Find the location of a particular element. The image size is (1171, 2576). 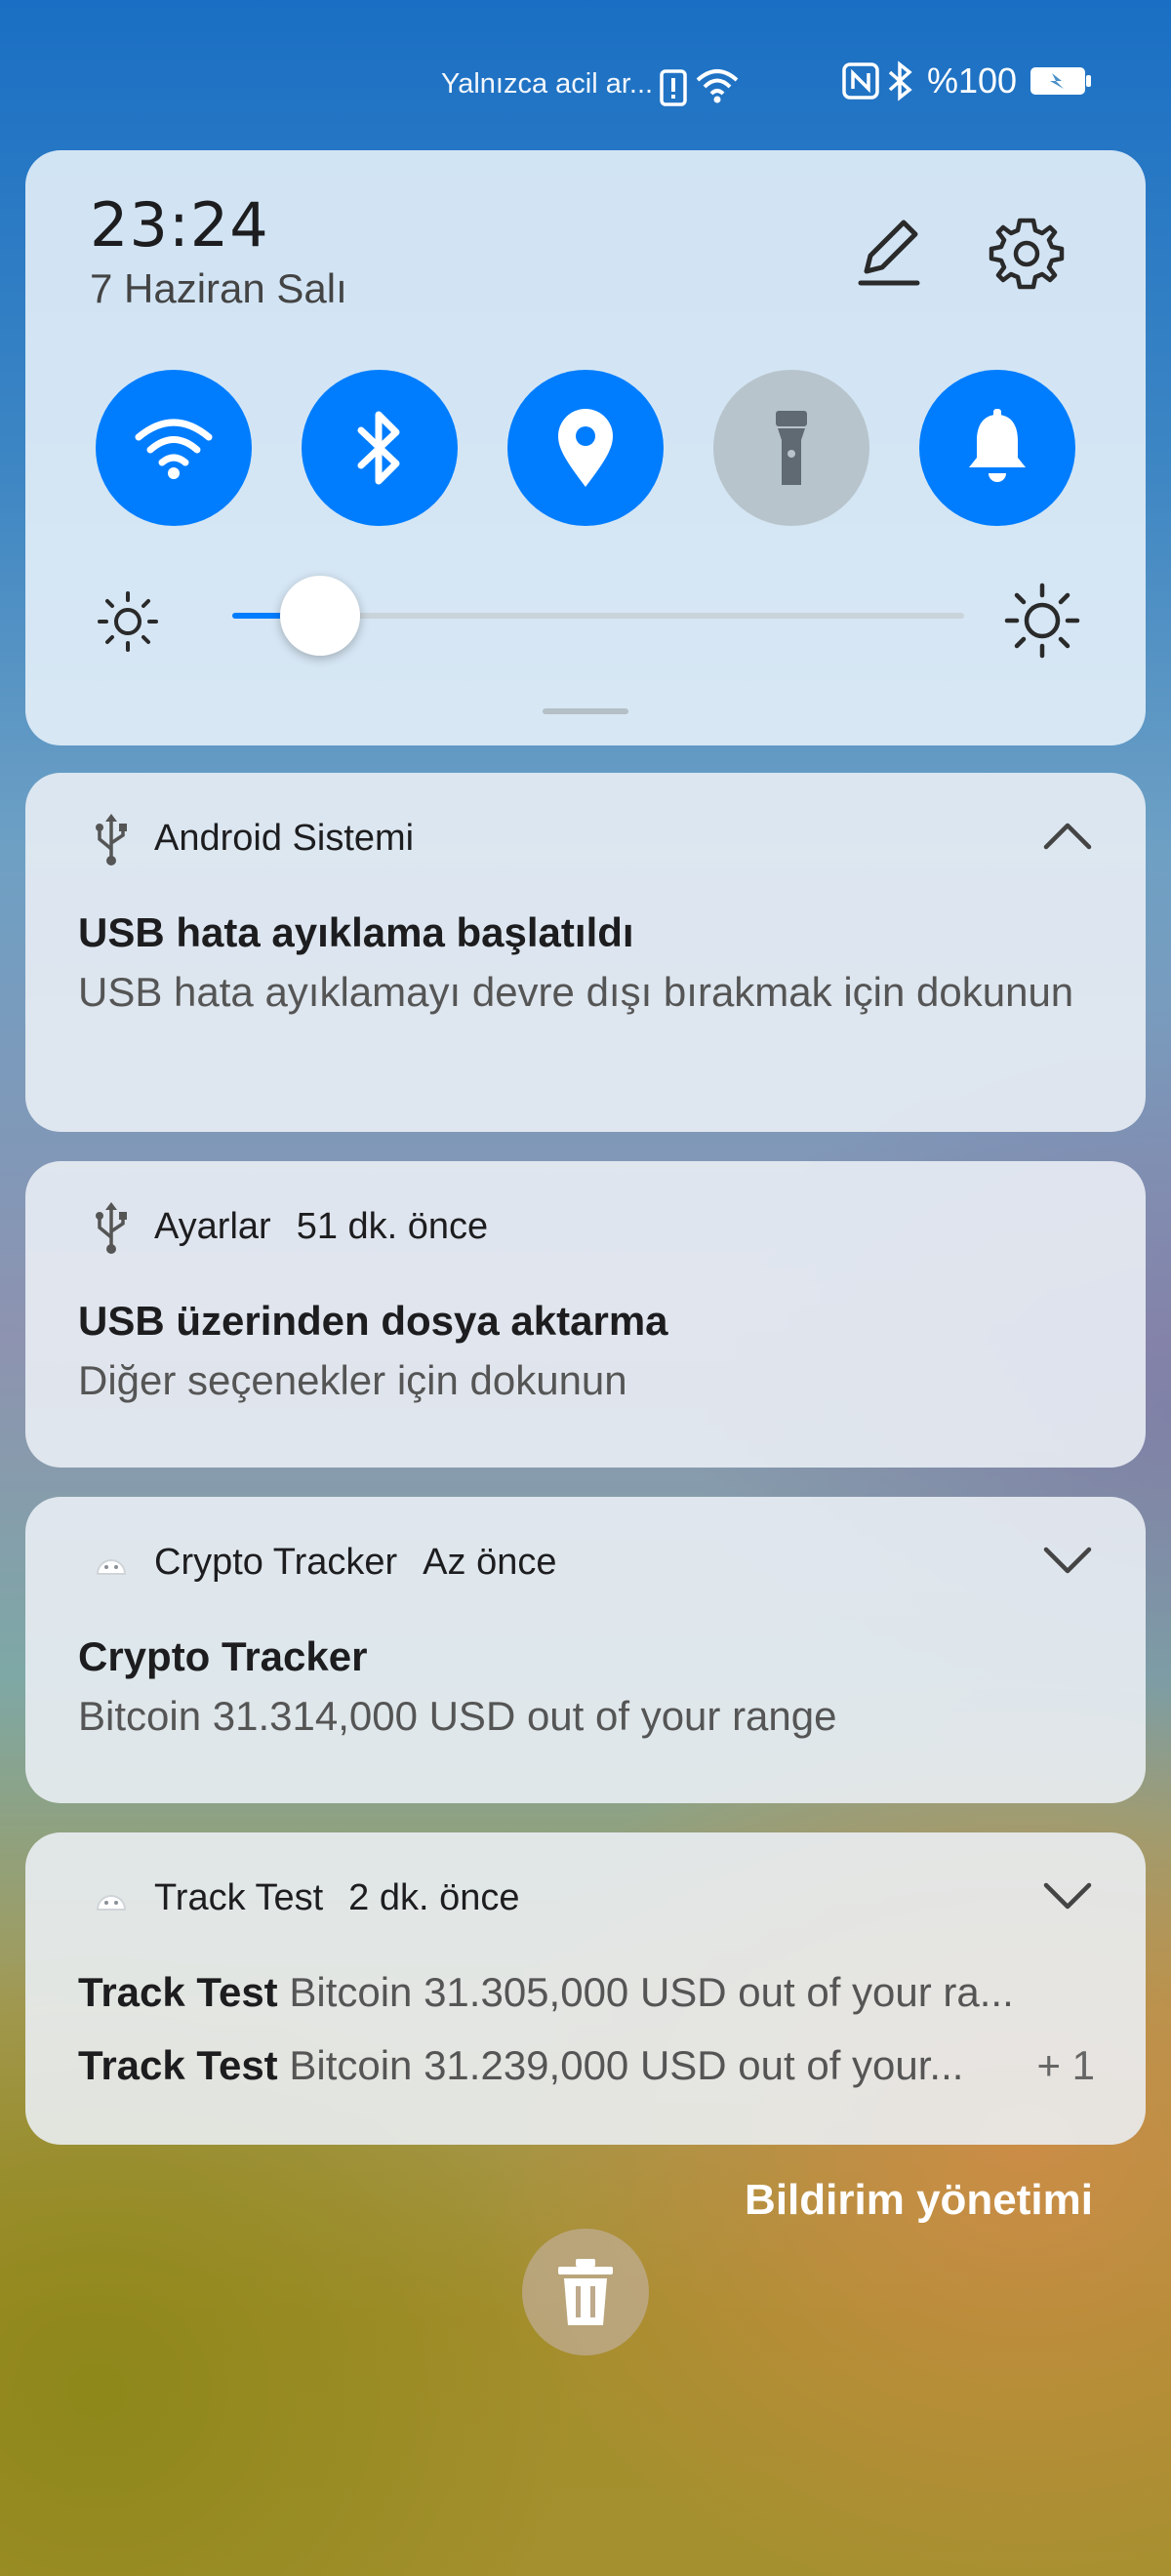

trash-icon is located at coordinates (585, 2292).